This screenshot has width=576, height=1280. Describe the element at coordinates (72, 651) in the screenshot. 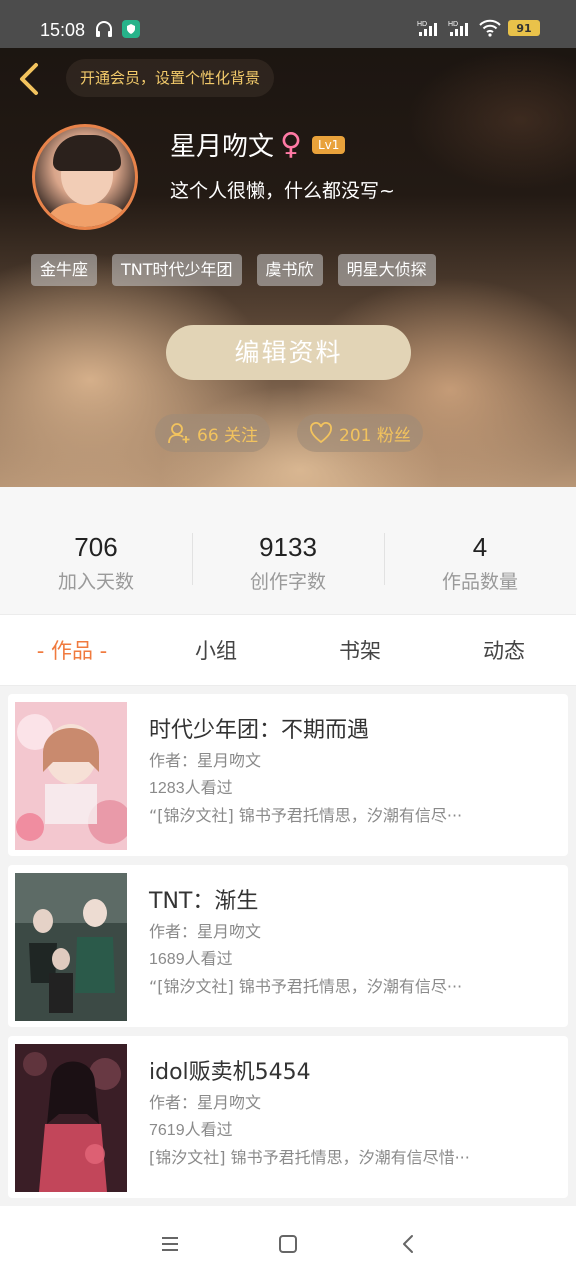

I see `tab-works: - 作品 -` at that location.